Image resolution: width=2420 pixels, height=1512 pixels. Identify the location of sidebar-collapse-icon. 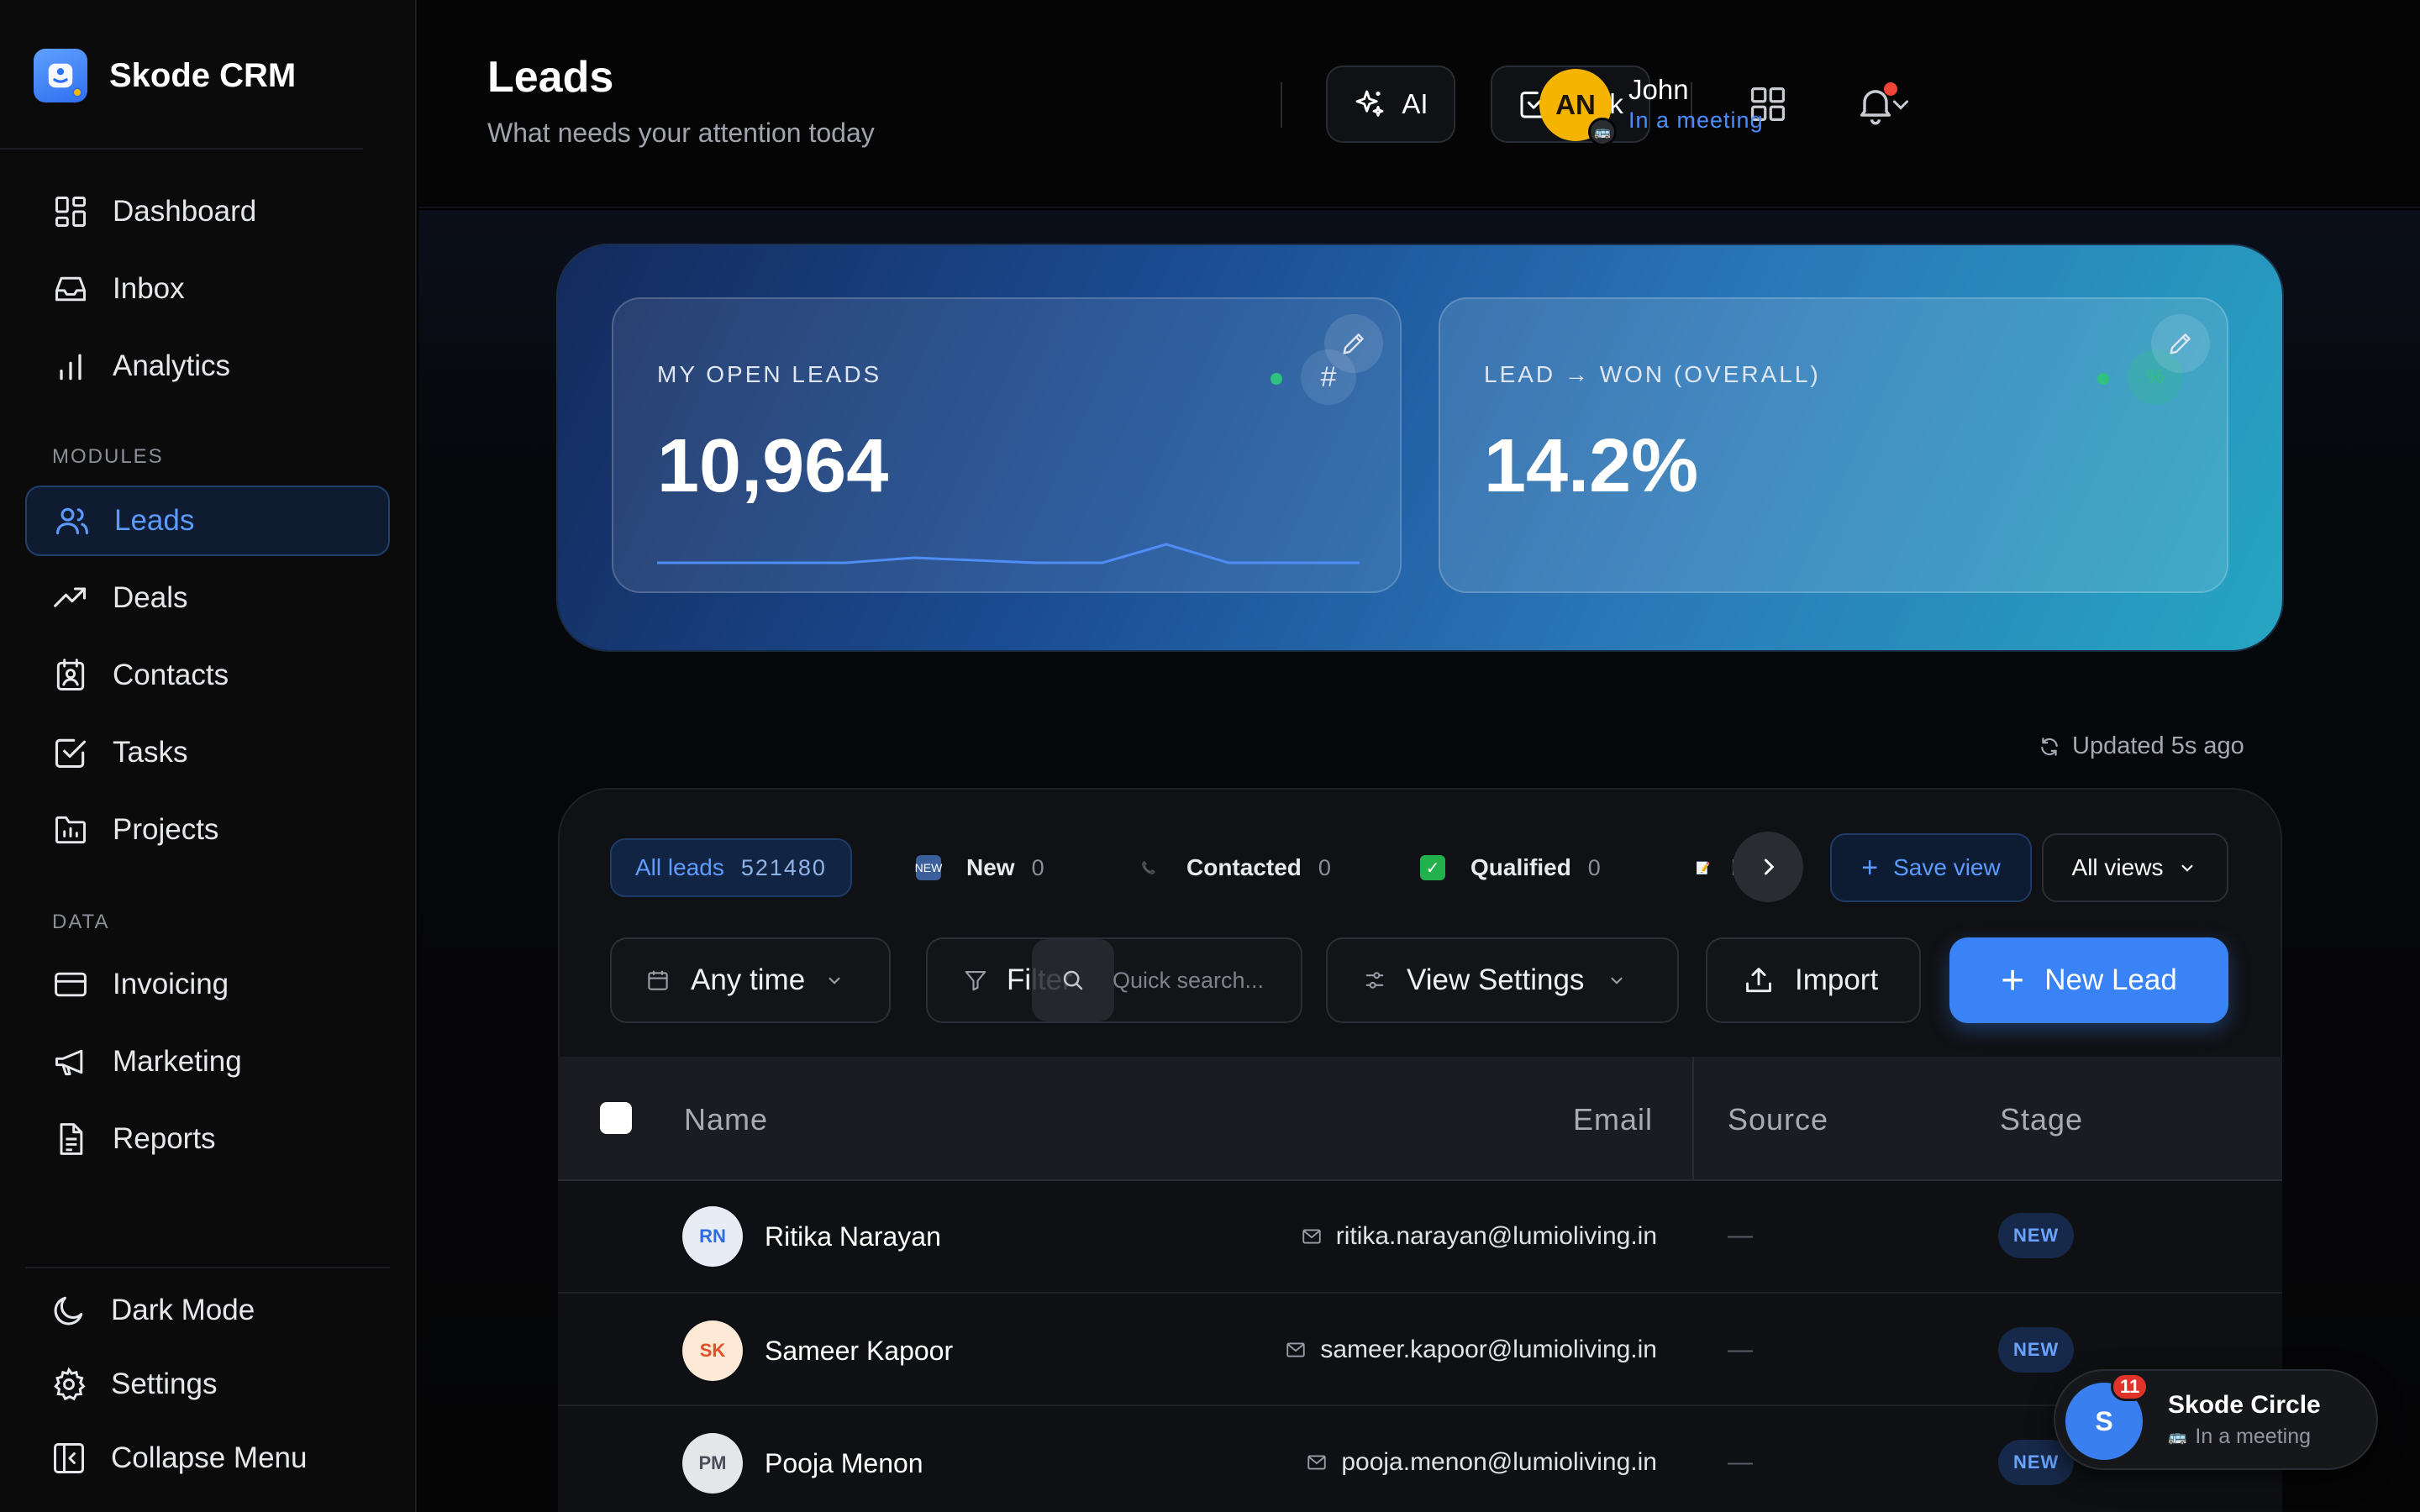
(69, 1458).